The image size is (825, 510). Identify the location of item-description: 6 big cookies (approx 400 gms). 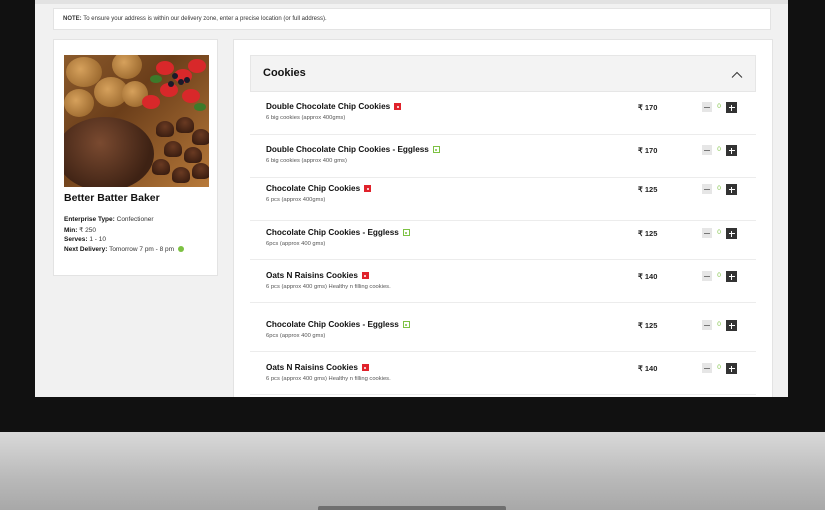
(306, 161).